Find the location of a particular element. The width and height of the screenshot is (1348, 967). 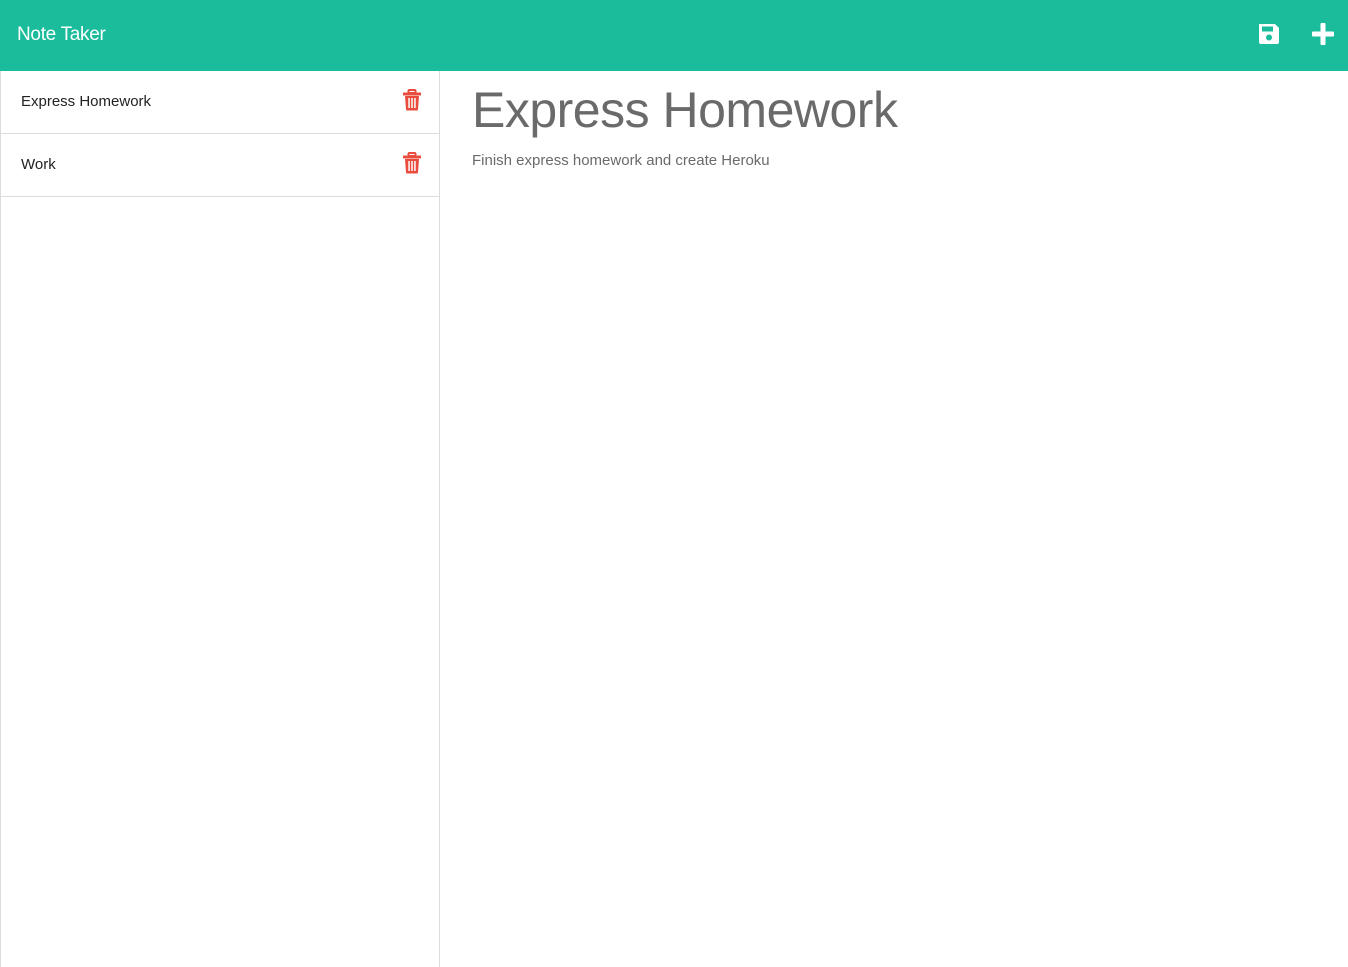

navbar: Note Taker is located at coordinates (674, 35).